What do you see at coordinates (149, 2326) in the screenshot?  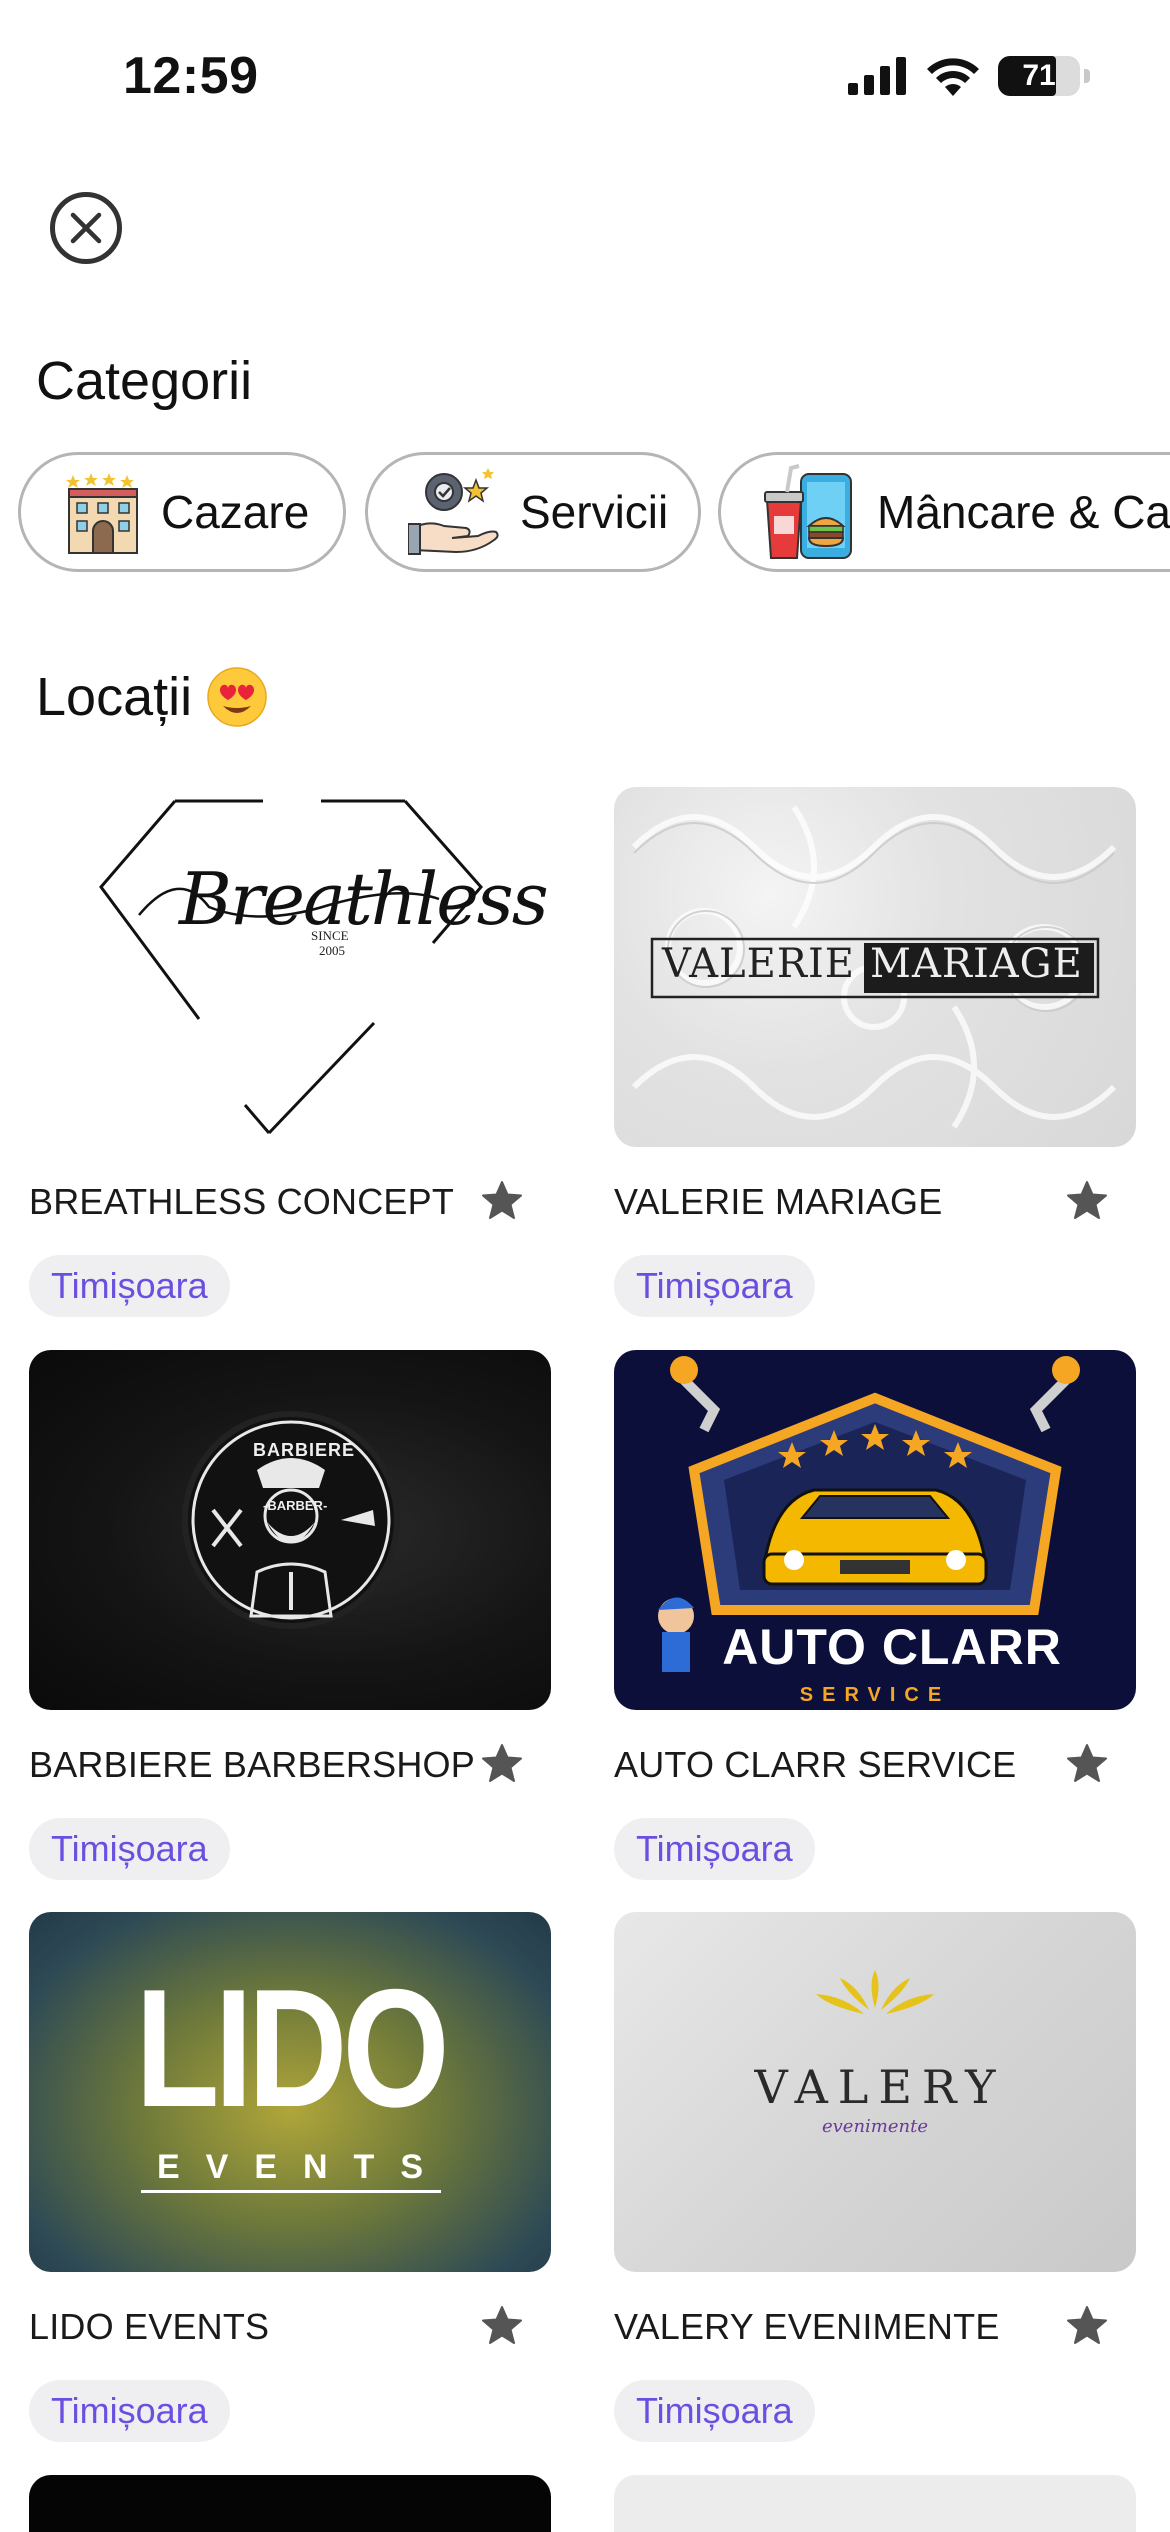 I see `location-name: LIDO EVENTS` at bounding box center [149, 2326].